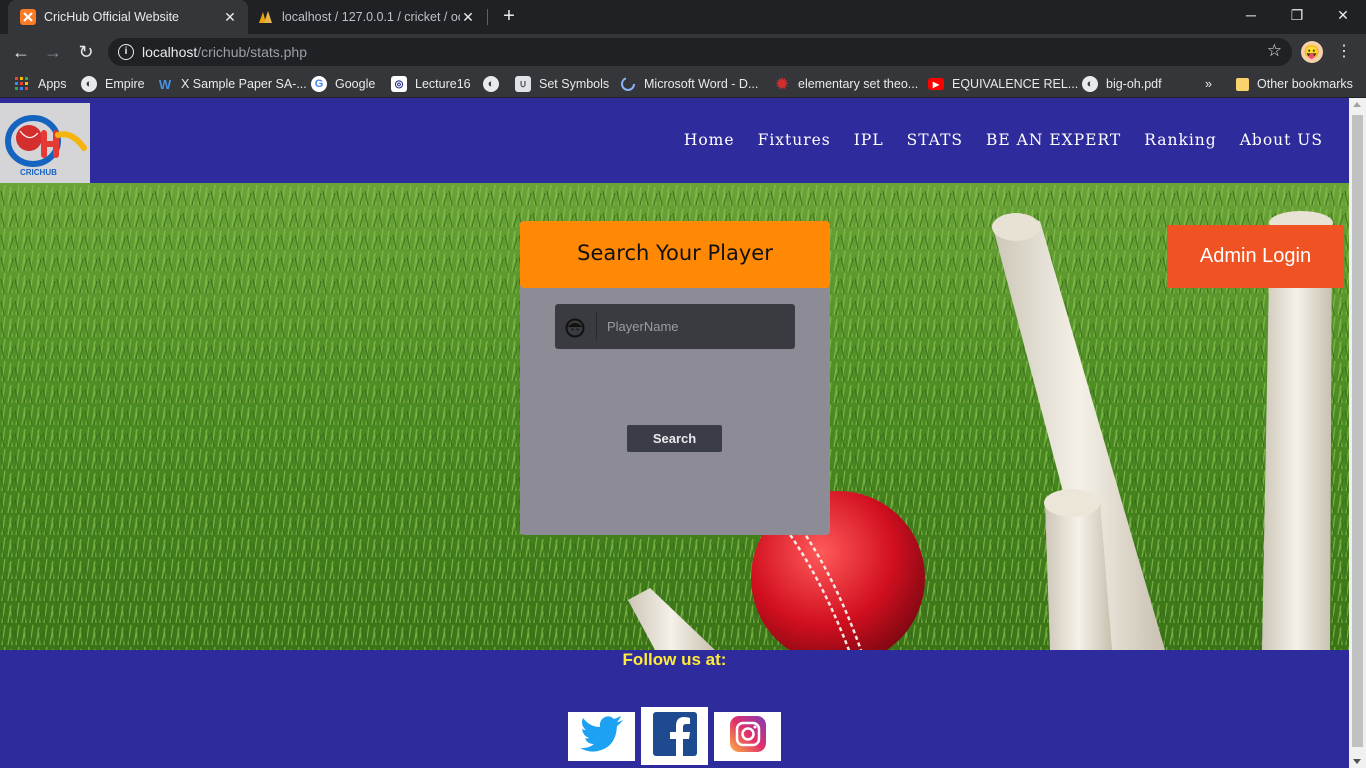 Image resolution: width=1366 pixels, height=768 pixels. Describe the element at coordinates (628, 84) in the screenshot. I see `loading-icon` at that location.